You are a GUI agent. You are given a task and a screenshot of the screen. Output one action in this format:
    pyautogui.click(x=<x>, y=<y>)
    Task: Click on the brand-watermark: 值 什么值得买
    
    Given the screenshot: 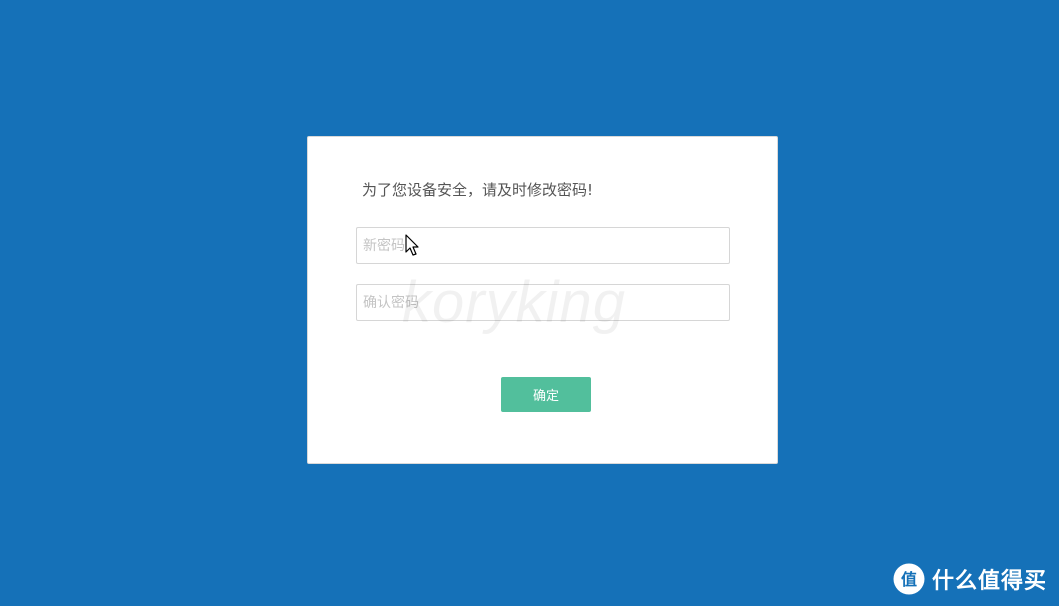 What is the action you would take?
    pyautogui.click(x=969, y=579)
    